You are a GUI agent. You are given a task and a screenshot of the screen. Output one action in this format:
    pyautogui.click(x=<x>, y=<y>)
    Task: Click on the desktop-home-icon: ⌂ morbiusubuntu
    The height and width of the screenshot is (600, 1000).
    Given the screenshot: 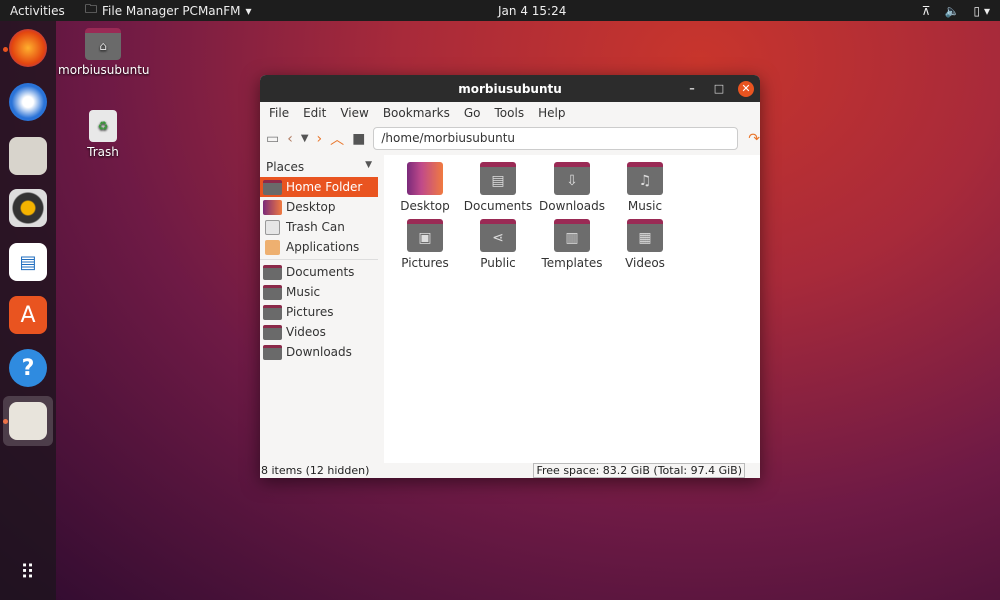 What is the action you would take?
    pyautogui.click(x=104, y=52)
    